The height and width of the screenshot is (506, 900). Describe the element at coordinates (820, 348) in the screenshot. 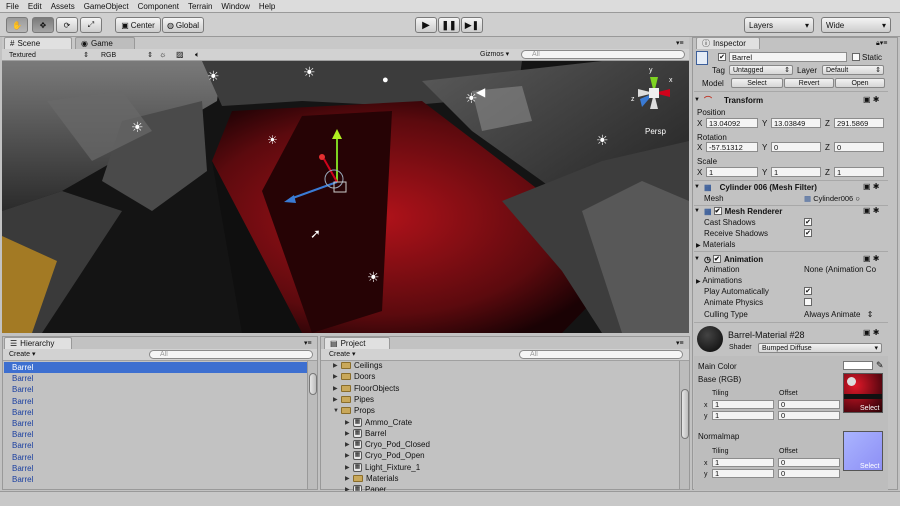

I see `shader-dropdown: Bumped Diffuse ▾` at that location.